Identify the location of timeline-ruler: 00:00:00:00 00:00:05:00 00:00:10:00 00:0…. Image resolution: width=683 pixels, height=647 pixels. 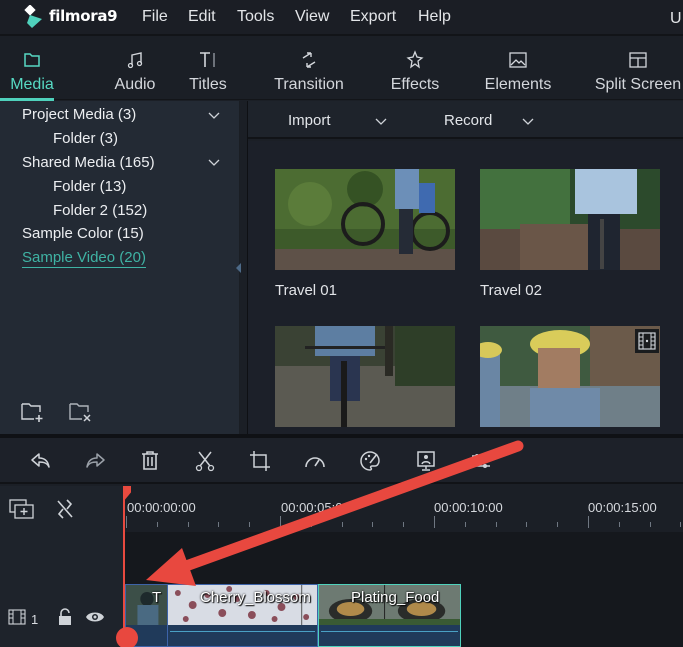
(403, 509).